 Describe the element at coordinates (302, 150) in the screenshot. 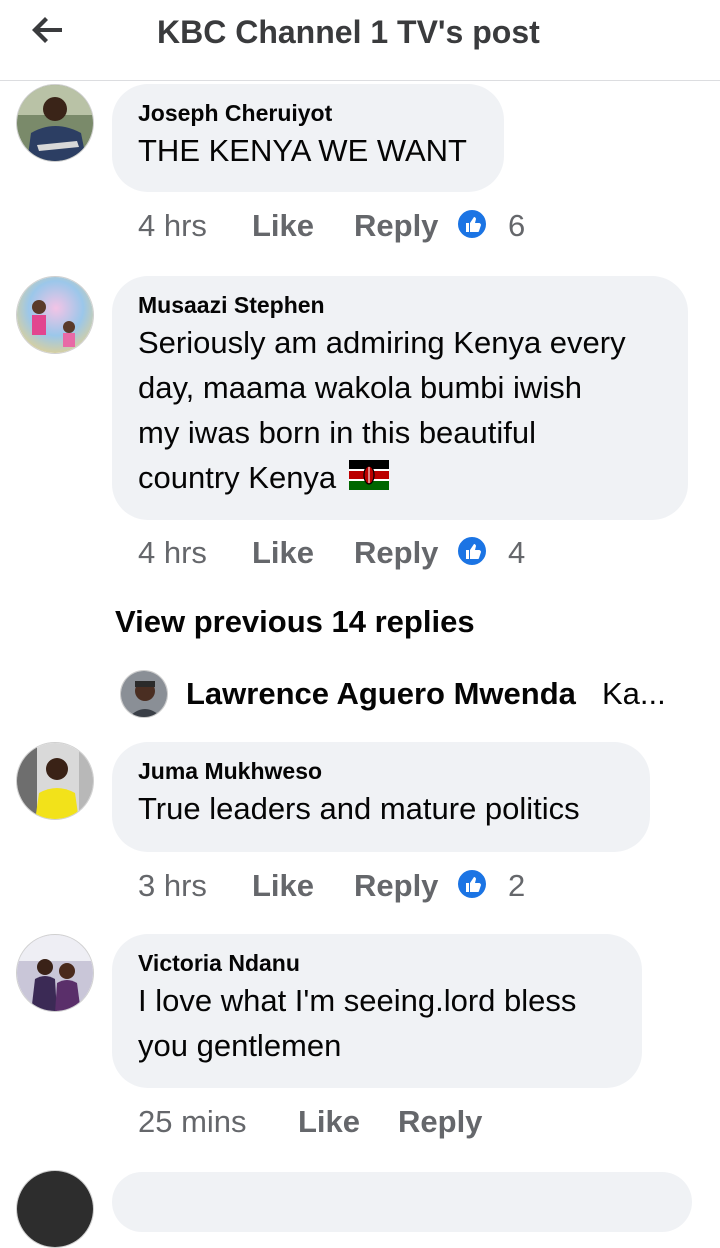

I see `comment-text: THE KENYA WE WANT` at that location.